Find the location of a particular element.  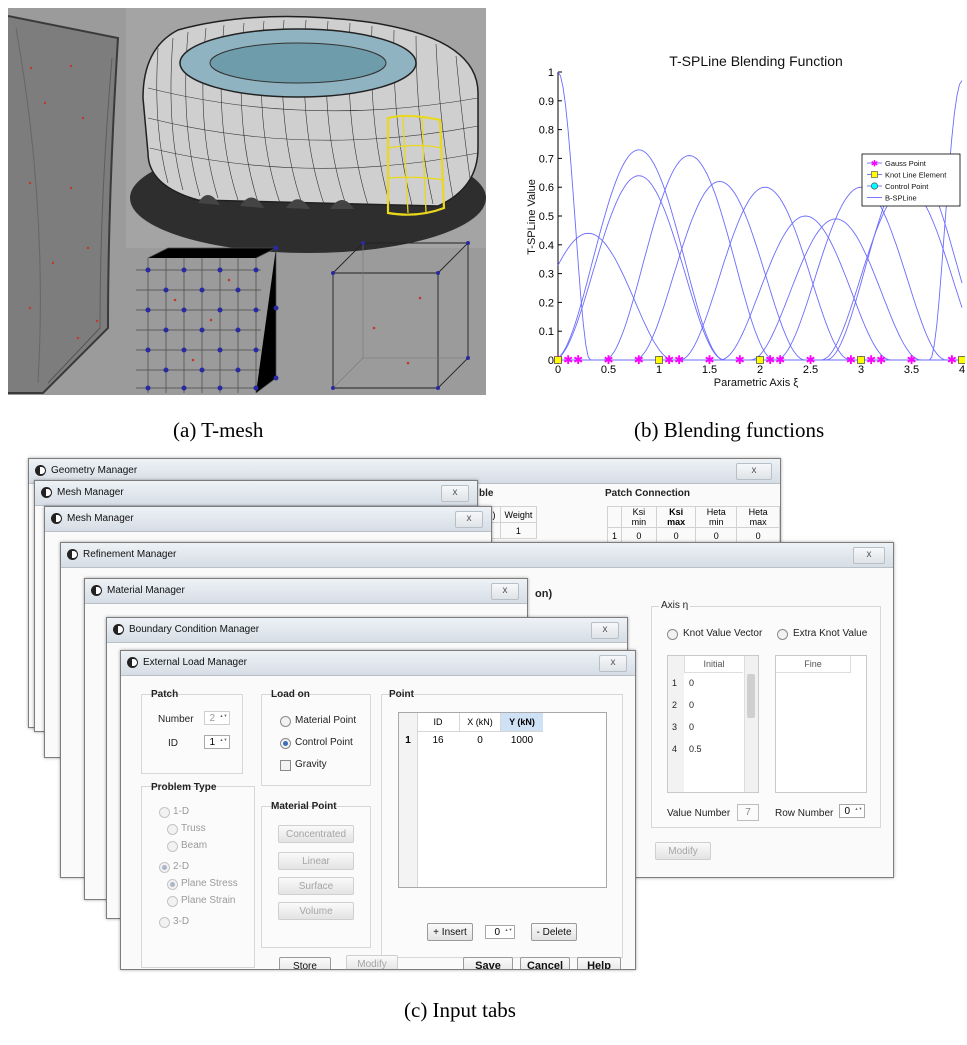

col-id: ID is located at coordinates (438, 722).